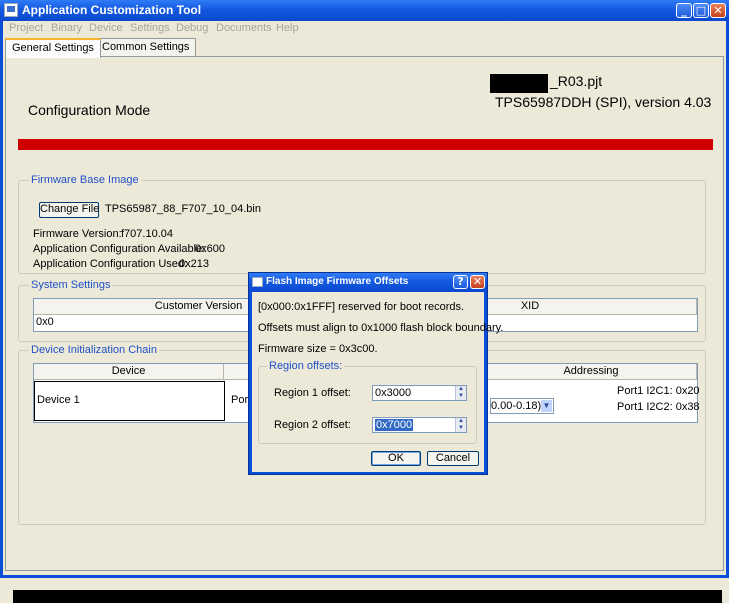  Describe the element at coordinates (591, 372) in the screenshot. I see `column-addressing: Addressing` at that location.